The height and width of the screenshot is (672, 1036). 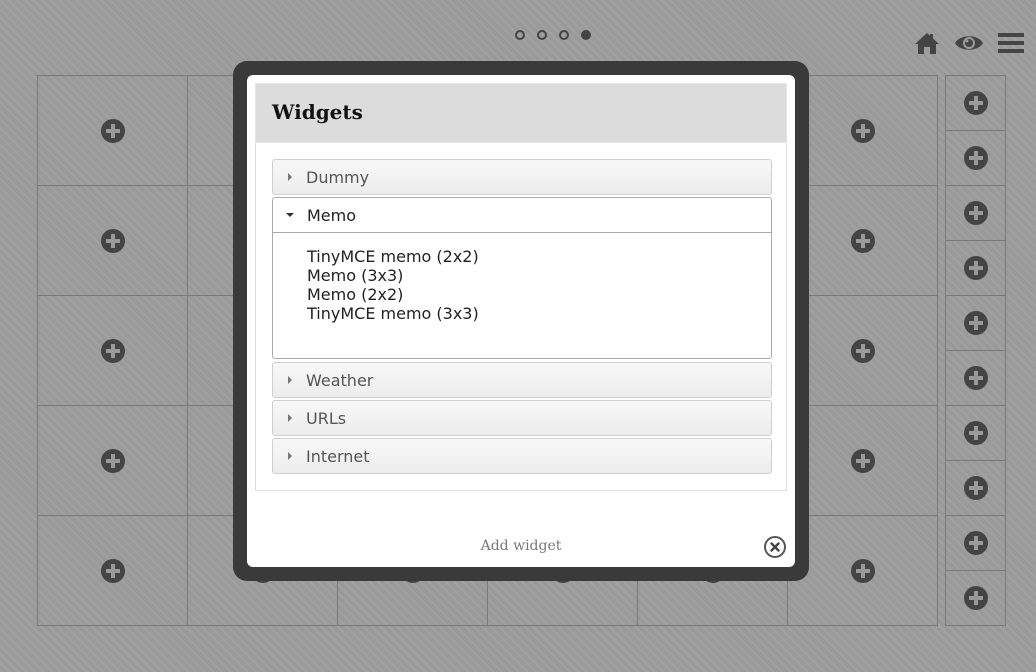 What do you see at coordinates (522, 215) in the screenshot?
I see `accordion-header-memo: Memo` at bounding box center [522, 215].